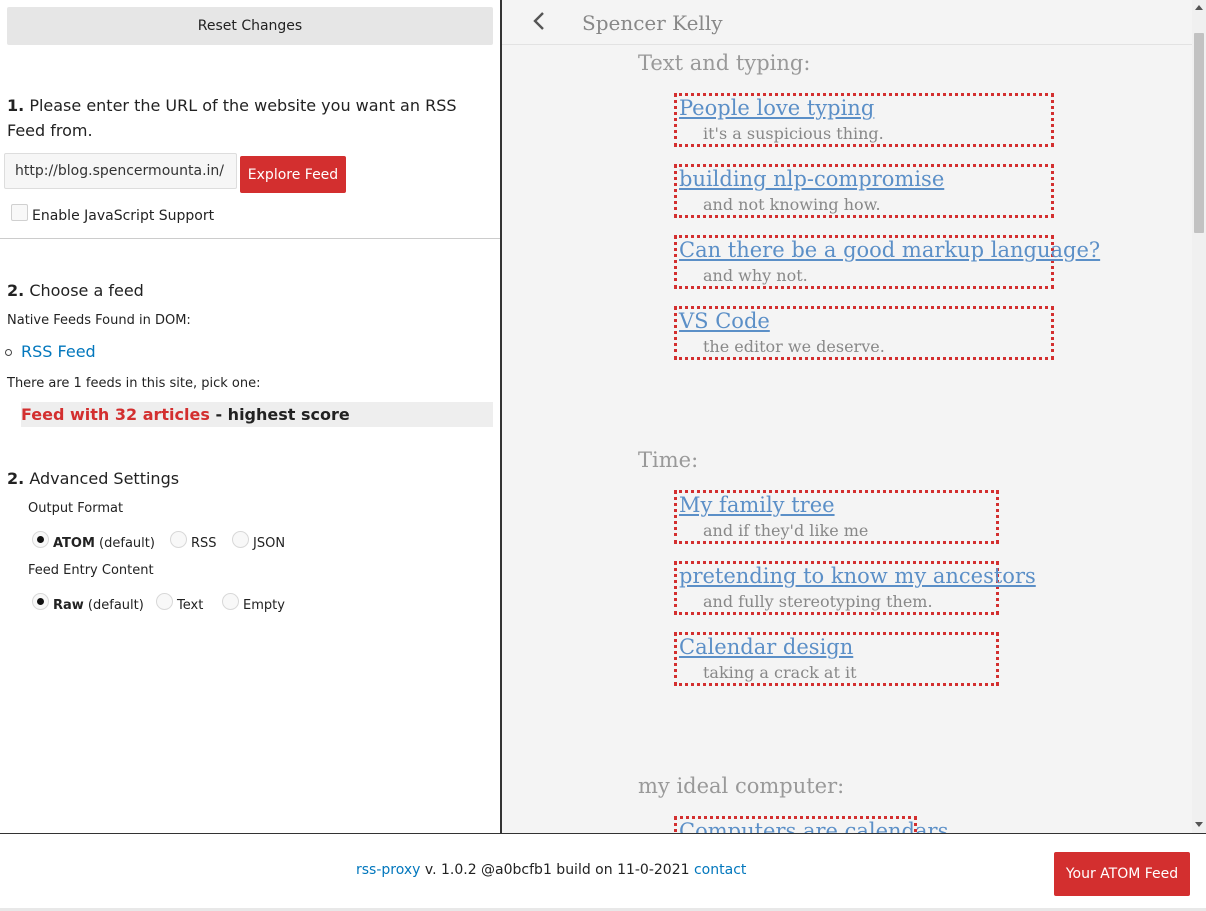  What do you see at coordinates (19, 212) in the screenshot?
I see `javascript-support-checkbox` at bounding box center [19, 212].